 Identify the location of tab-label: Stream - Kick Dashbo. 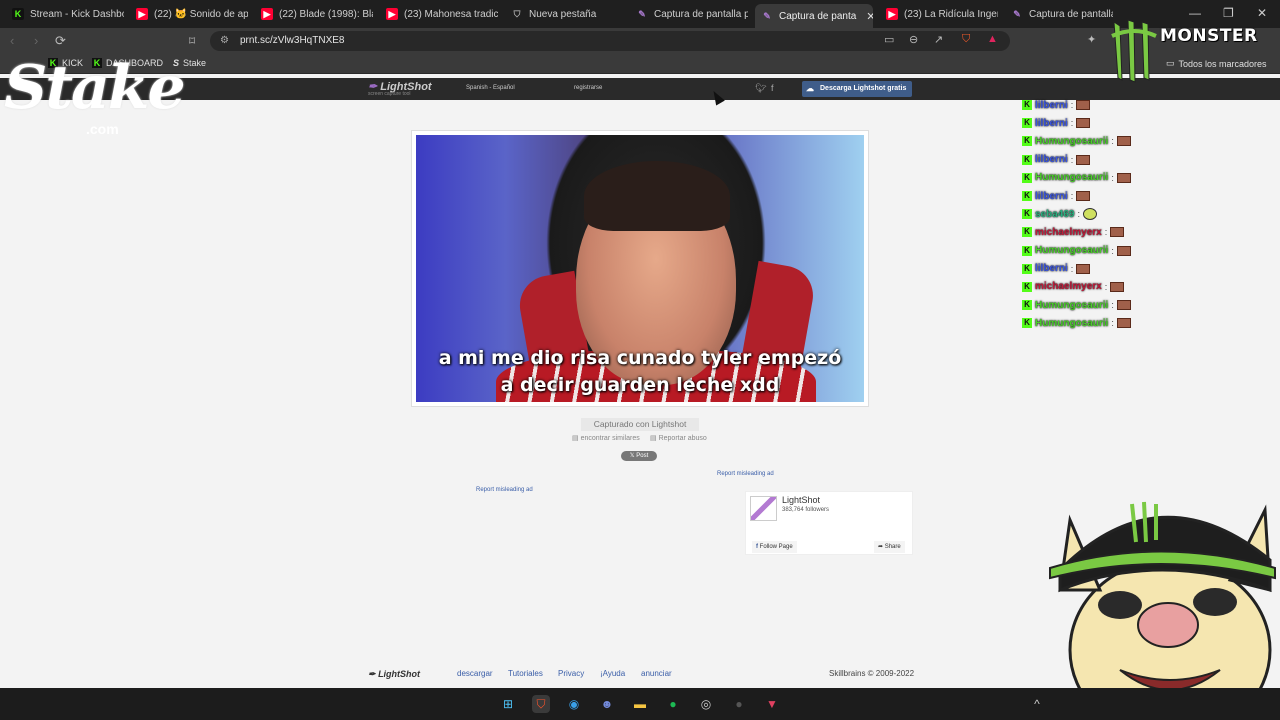
(77, 14).